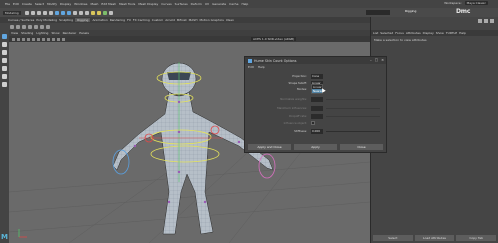 The width and height of the screenshot is (498, 243). Describe the element at coordinates (48, 39) in the screenshot. I see `lights-icon` at that location.